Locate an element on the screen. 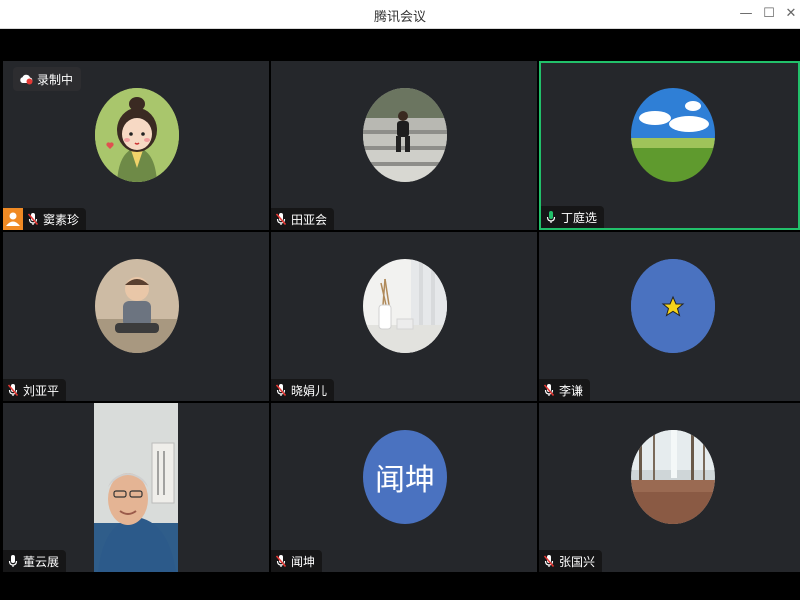 The image size is (800, 600). participant-tile: 李谦 is located at coordinates (669, 316).